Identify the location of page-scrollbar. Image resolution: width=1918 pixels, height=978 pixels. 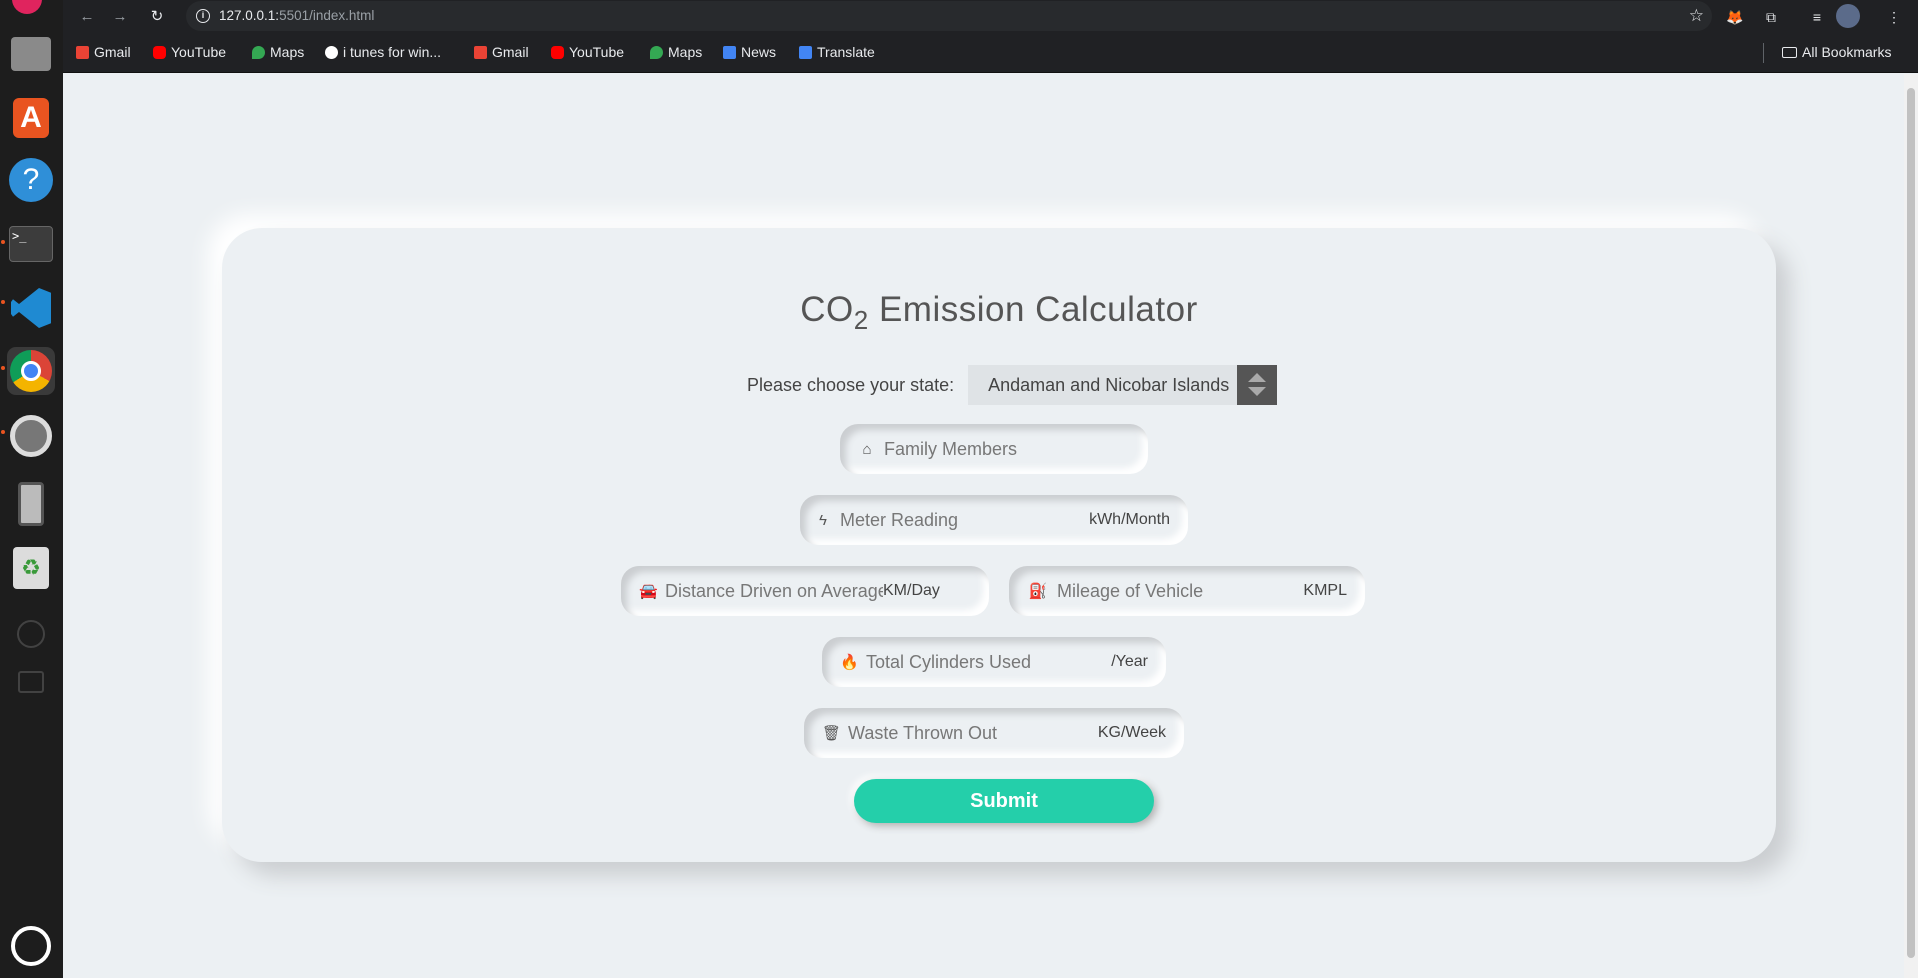
(1911, 526).